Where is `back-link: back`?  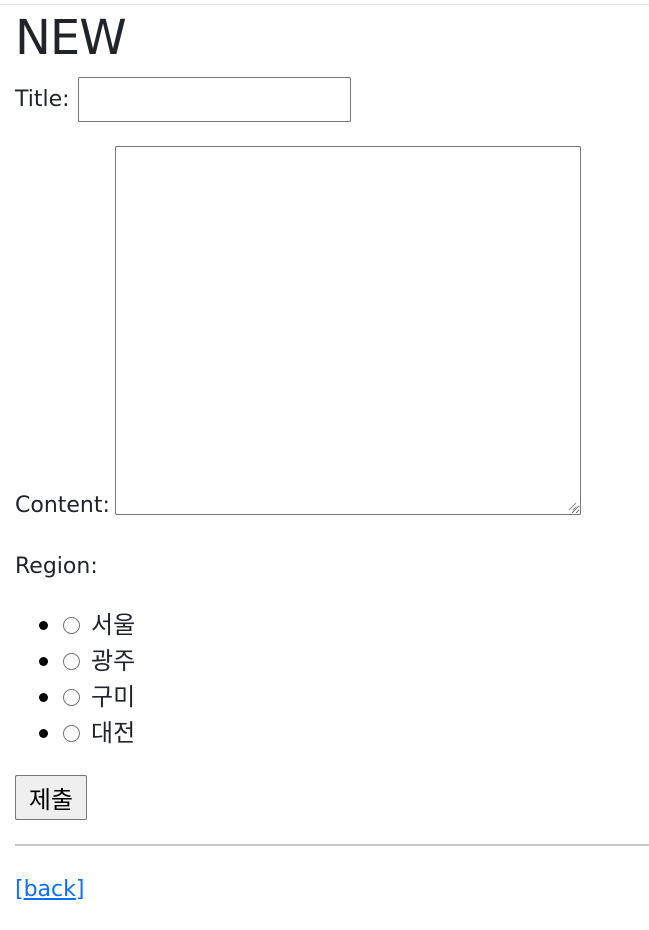 back-link: back is located at coordinates (50, 889).